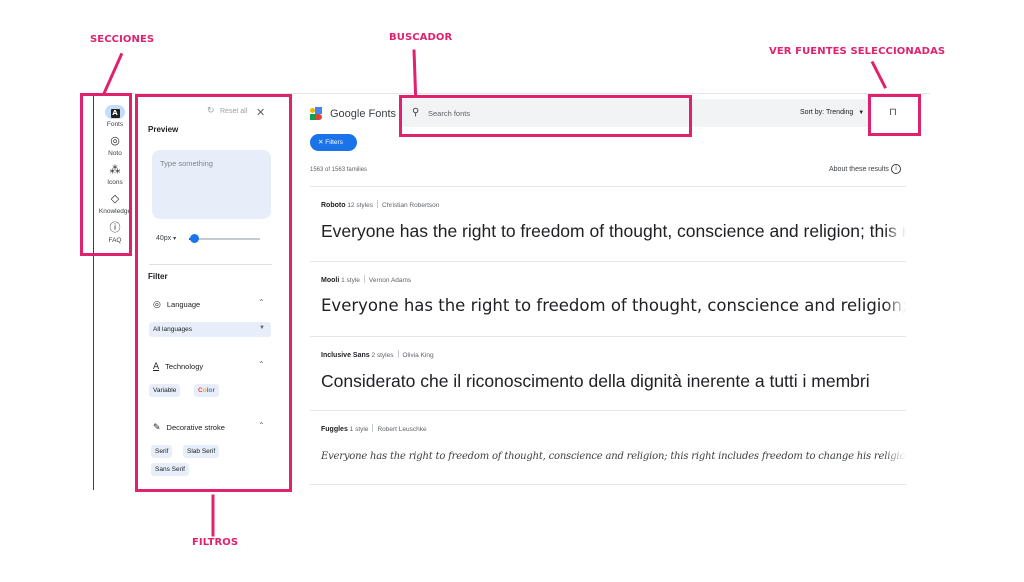  What do you see at coordinates (345, 355) in the screenshot?
I see `font-name: Inclusive Sans` at bounding box center [345, 355].